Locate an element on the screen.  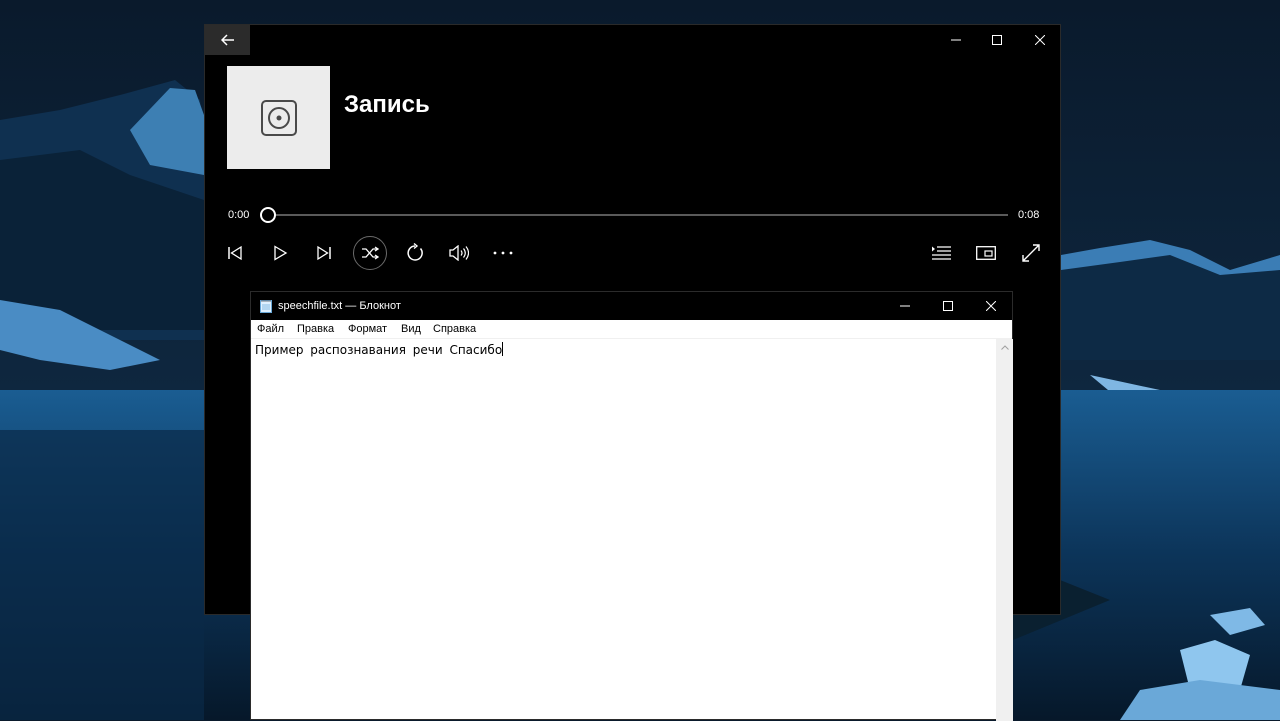
menu-view: Вид is located at coordinates (411, 329).